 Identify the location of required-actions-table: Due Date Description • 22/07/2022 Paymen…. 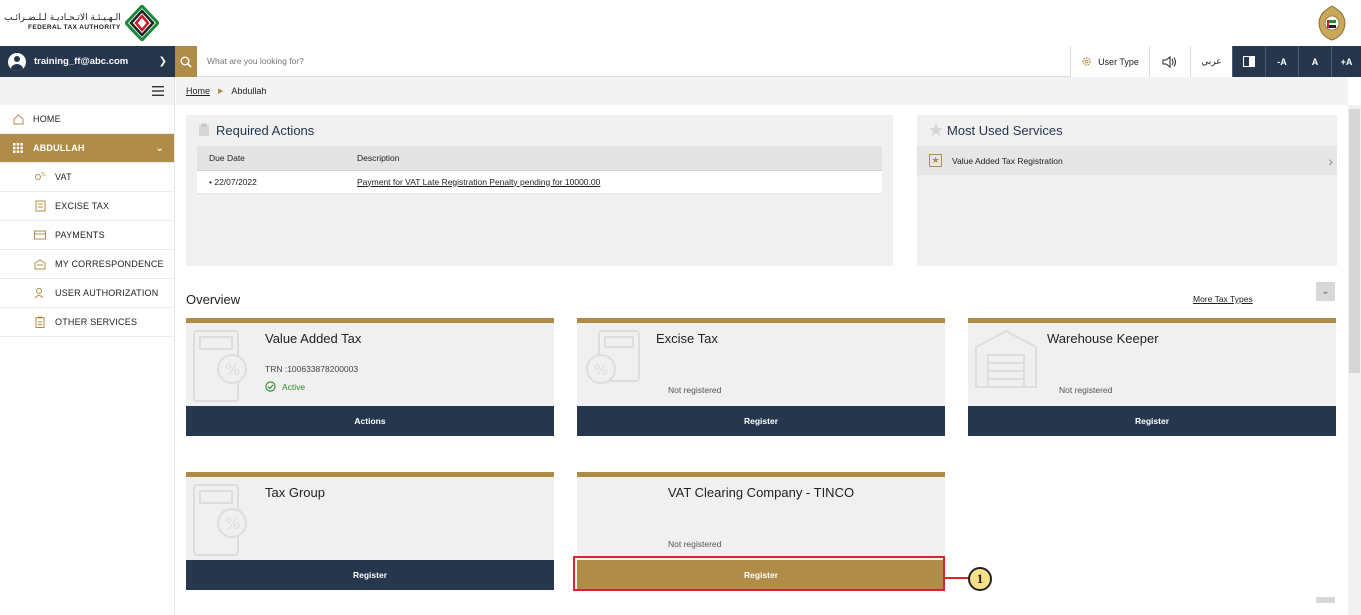
(539, 170).